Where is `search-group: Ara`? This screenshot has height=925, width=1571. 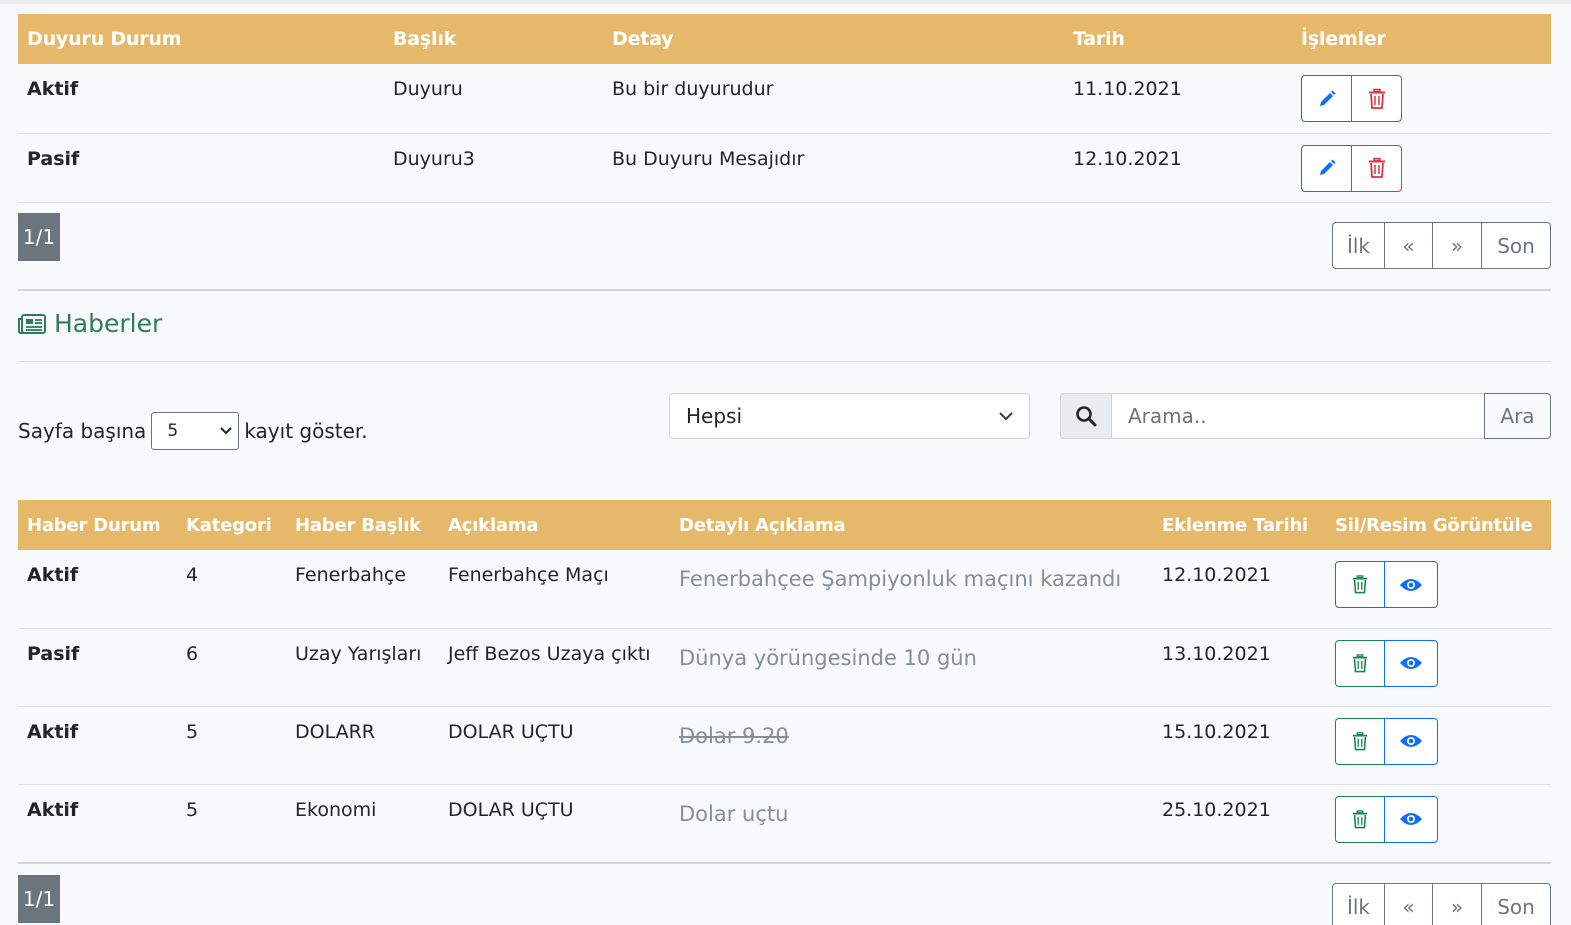
search-group: Ara is located at coordinates (1305, 416).